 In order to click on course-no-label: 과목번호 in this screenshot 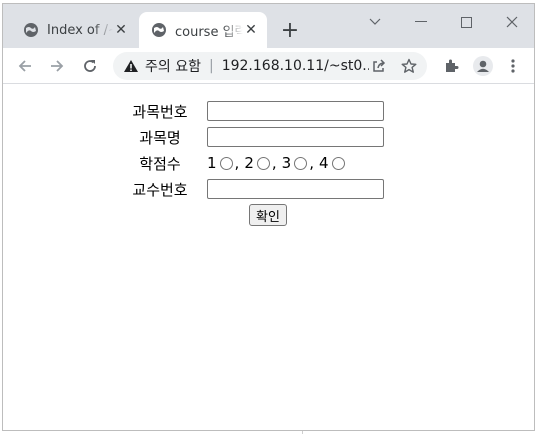, I will do `click(160, 111)`.